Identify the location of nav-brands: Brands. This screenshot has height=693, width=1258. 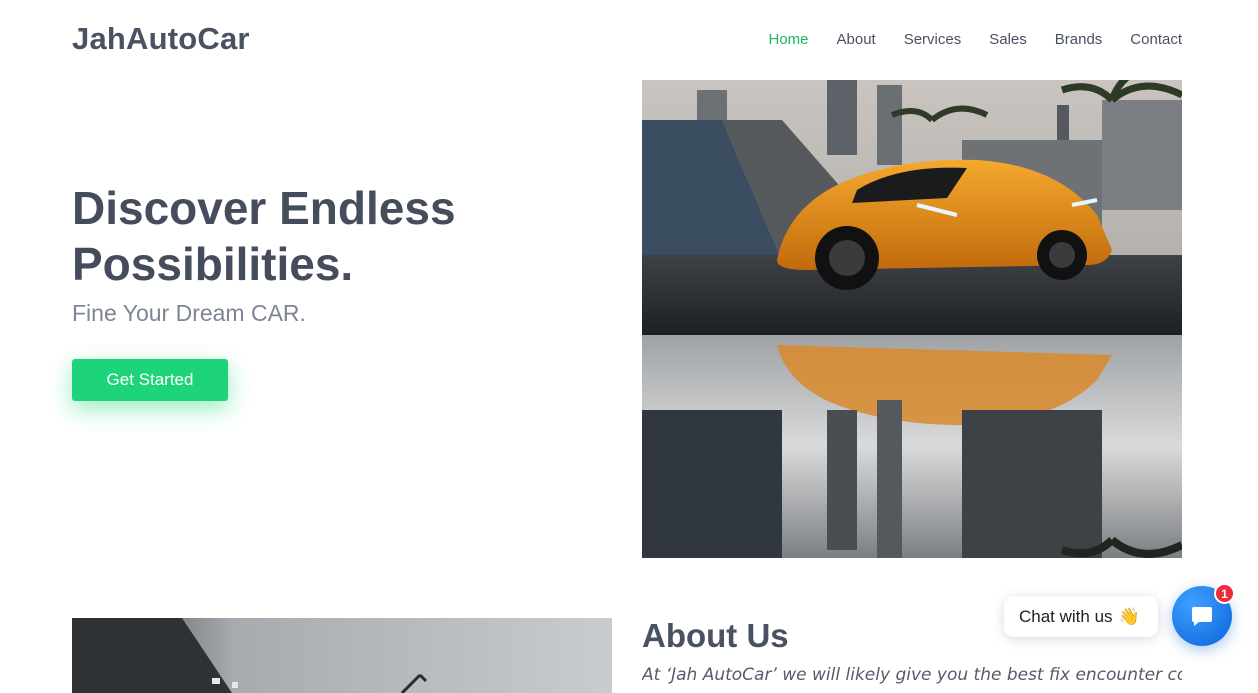
(1079, 39).